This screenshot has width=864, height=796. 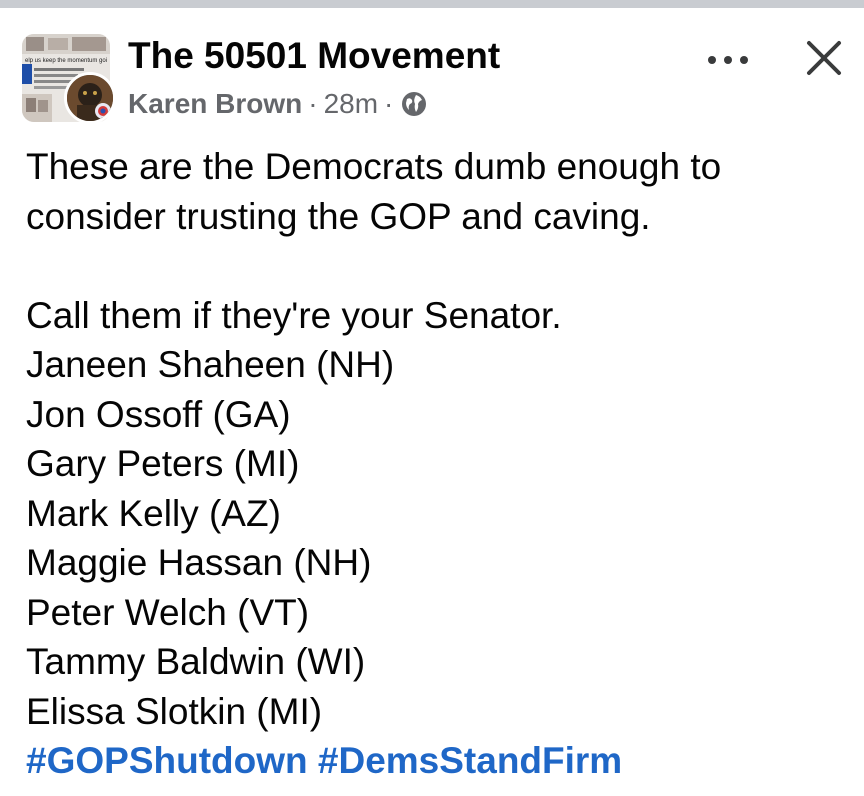 I want to click on call-to-action-line: Call them if they're your Senator., so click(x=294, y=315).